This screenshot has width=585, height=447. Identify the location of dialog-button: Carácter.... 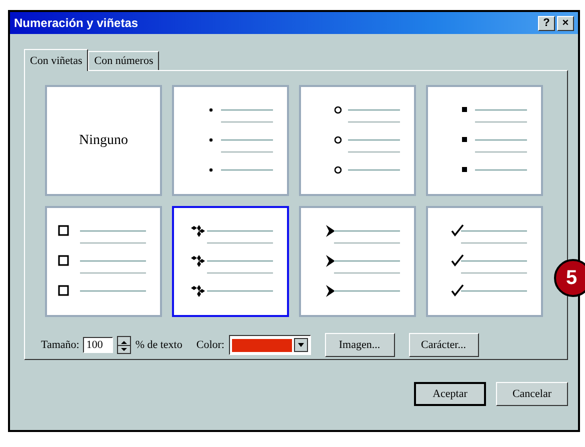
(443, 345).